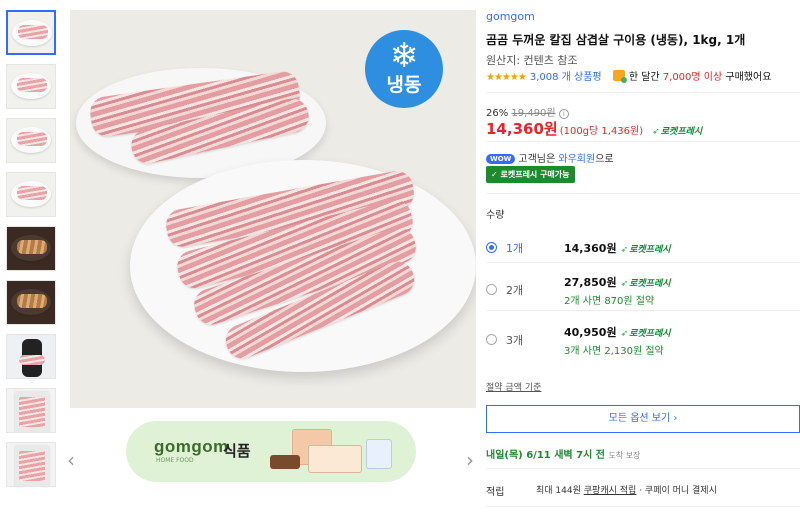 The width and height of the screenshot is (800, 516). Describe the element at coordinates (530, 174) in the screenshot. I see `fresh-available-badge: ✓ 로켓프레시 구매가능` at that location.